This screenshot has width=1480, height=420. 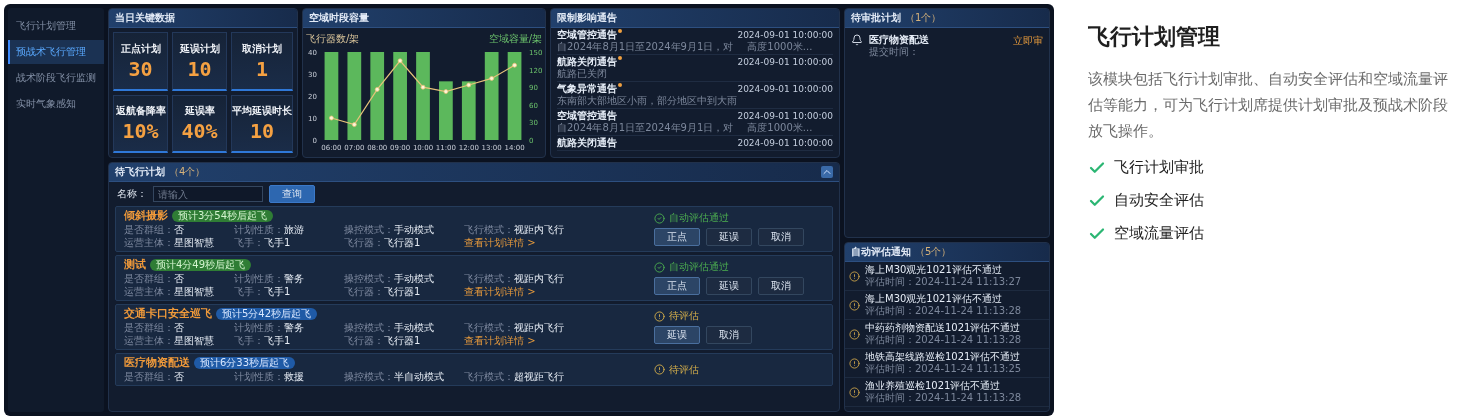 I want to click on sidebar-item: 预战术飞行管理, so click(x=56, y=52).